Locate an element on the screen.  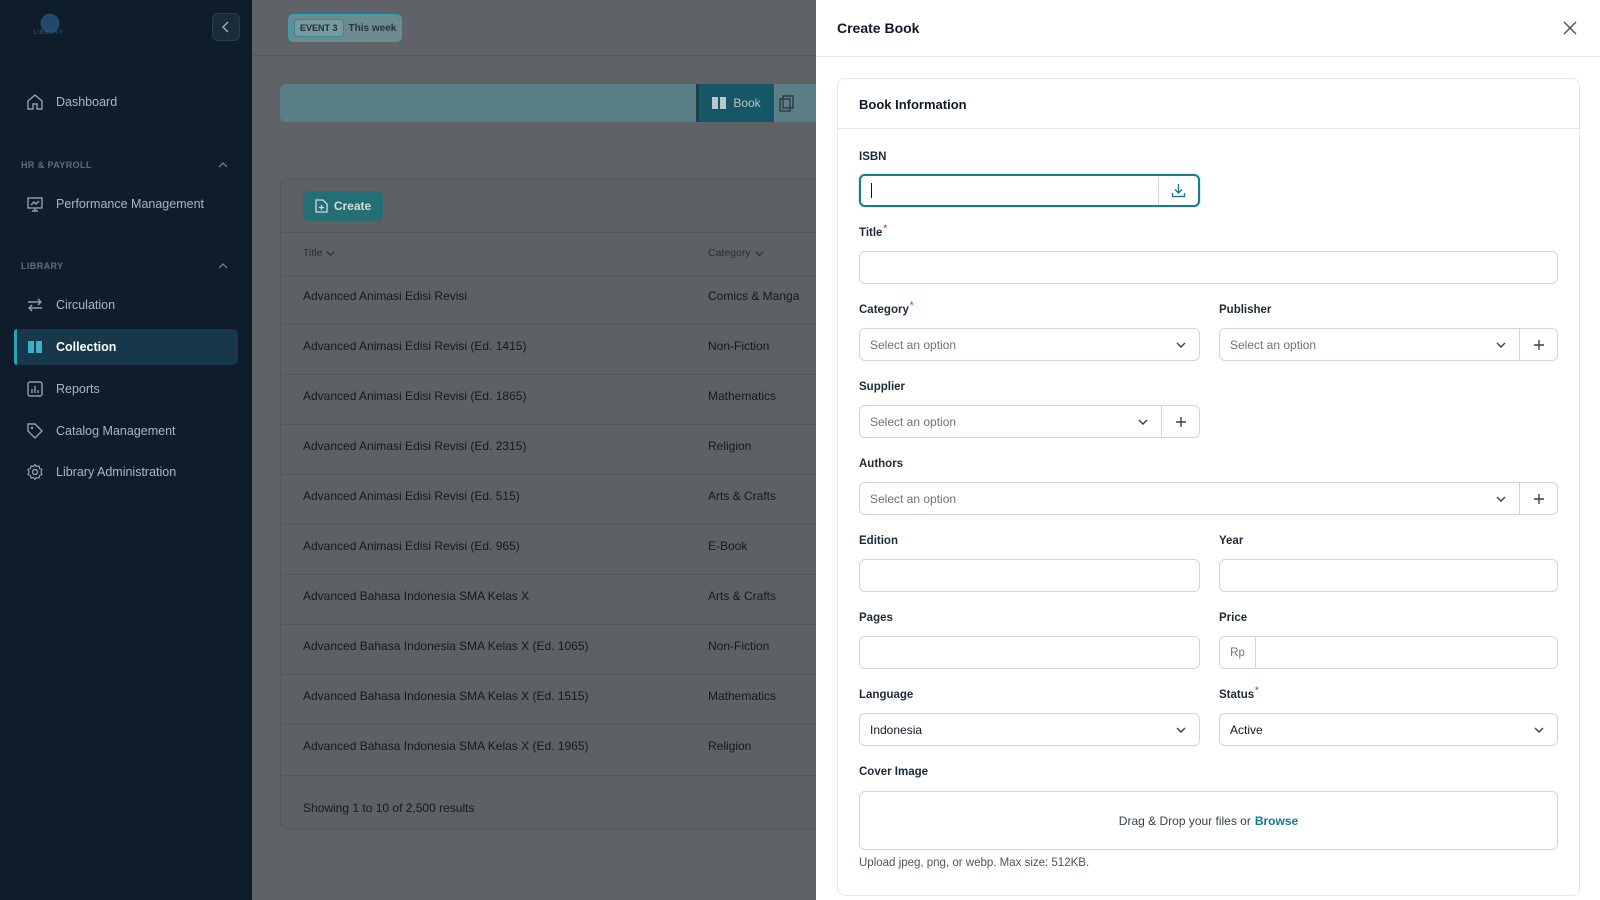
gear-icon is located at coordinates (35, 472).